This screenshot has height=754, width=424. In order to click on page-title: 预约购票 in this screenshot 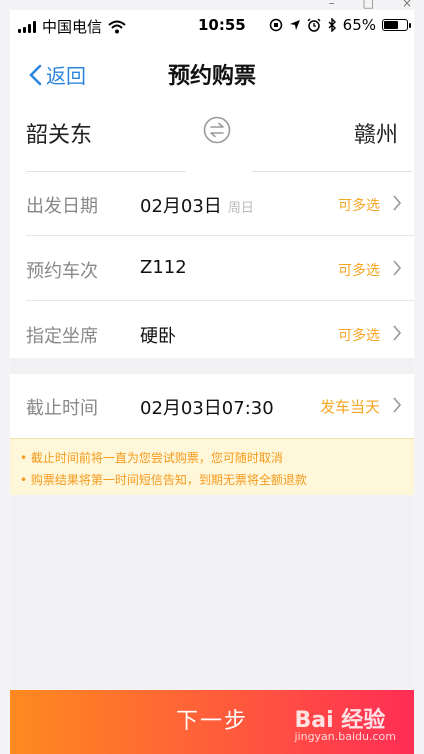, I will do `click(211, 76)`.